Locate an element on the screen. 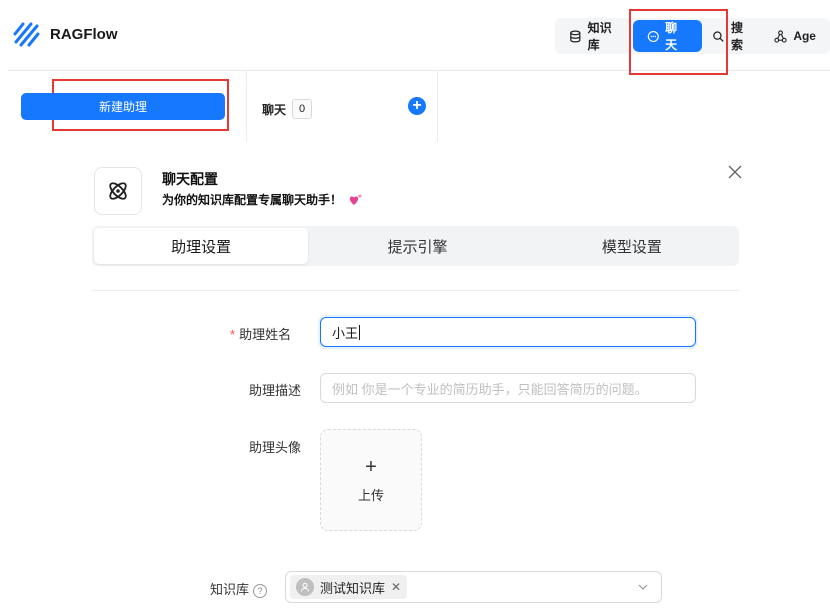  chat-count-badge: 0 is located at coordinates (302, 109).